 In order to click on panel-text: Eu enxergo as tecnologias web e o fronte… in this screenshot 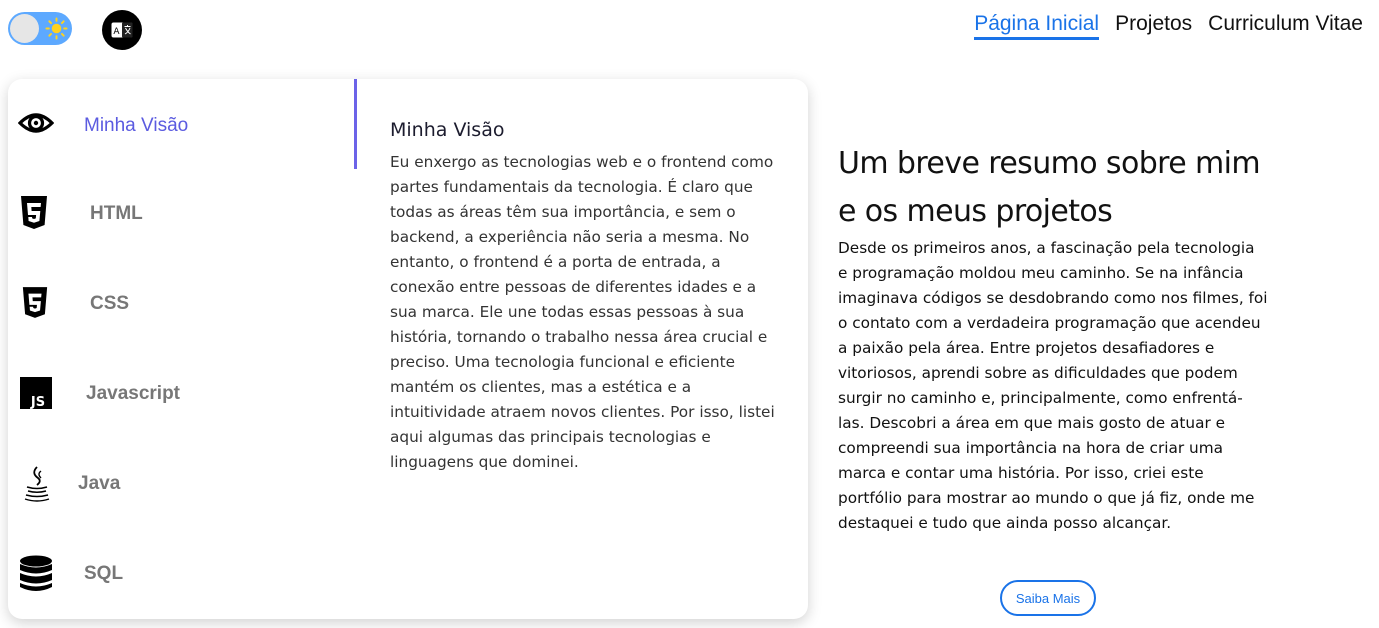, I will do `click(582, 312)`.